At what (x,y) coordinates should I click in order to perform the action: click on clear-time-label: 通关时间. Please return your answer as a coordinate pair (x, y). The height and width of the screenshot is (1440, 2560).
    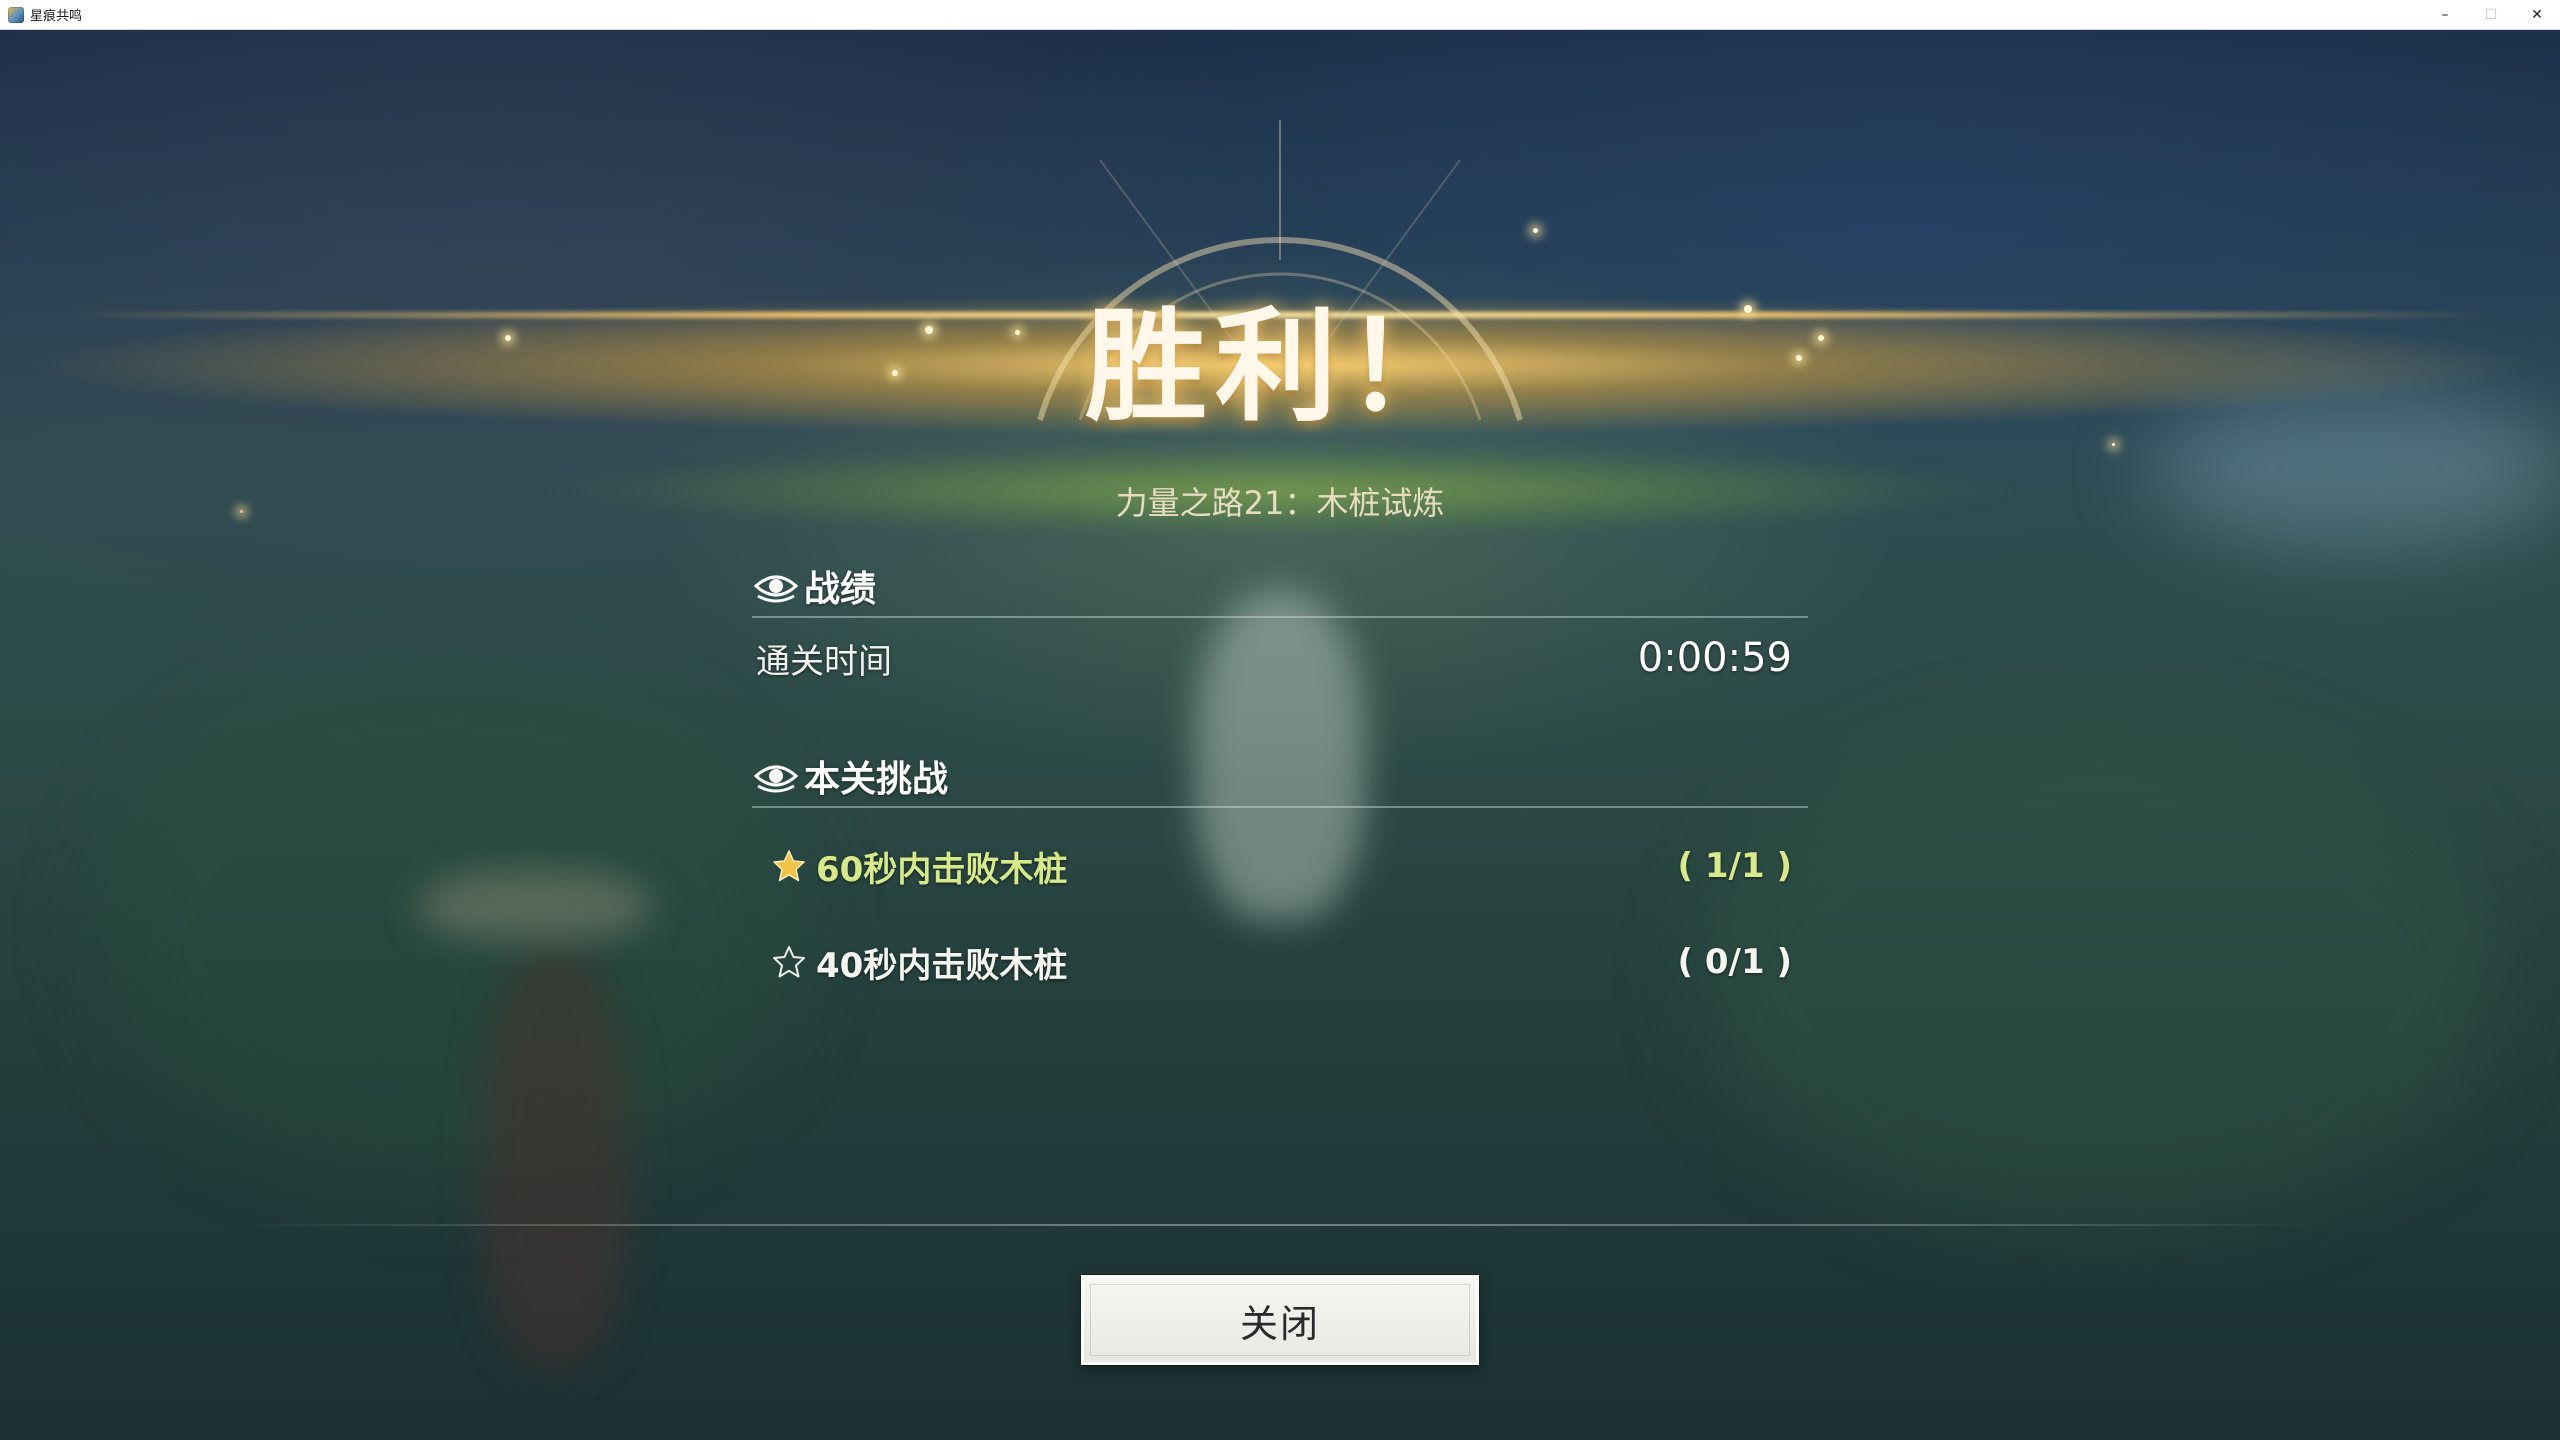
    Looking at the image, I should click on (824, 661).